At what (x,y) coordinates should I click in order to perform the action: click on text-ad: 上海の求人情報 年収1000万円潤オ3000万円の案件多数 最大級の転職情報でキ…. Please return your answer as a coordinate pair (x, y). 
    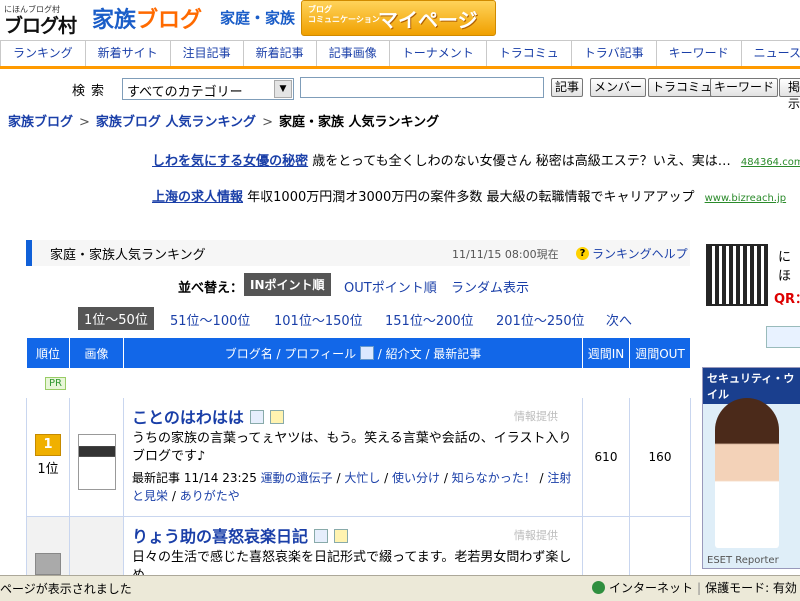
    Looking at the image, I should click on (469, 195).